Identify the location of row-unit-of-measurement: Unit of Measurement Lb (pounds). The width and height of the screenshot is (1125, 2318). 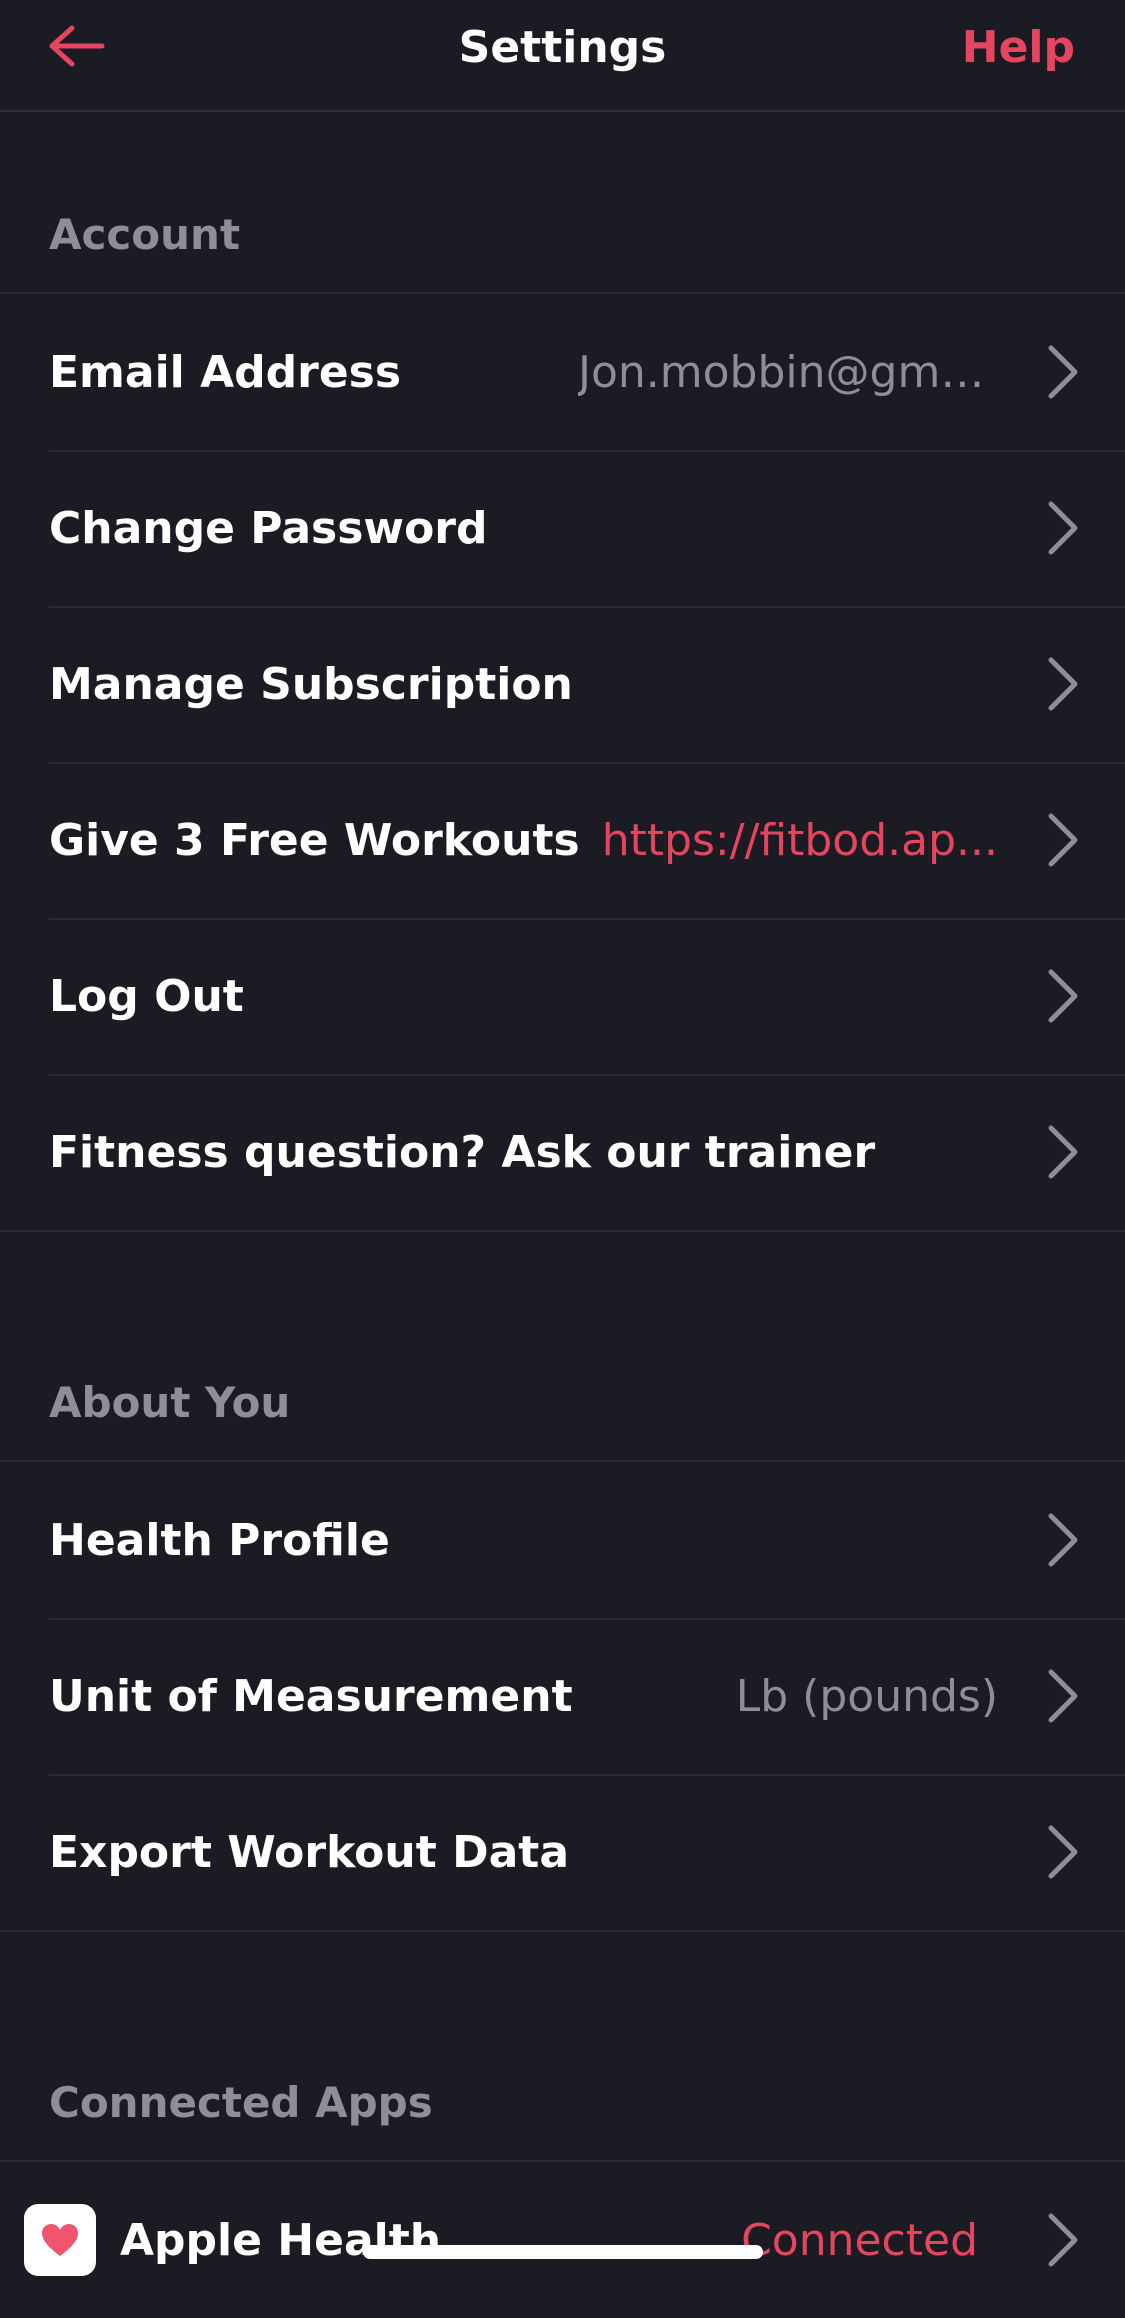
(562, 1696).